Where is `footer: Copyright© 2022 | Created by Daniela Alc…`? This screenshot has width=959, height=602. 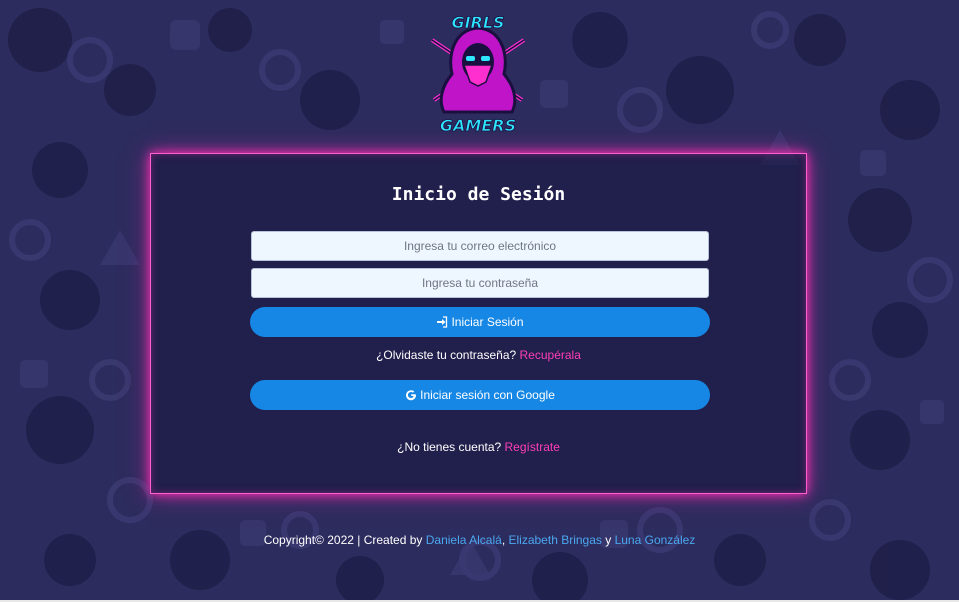
footer: Copyright© 2022 | Created by Daniela Alc… is located at coordinates (479, 540).